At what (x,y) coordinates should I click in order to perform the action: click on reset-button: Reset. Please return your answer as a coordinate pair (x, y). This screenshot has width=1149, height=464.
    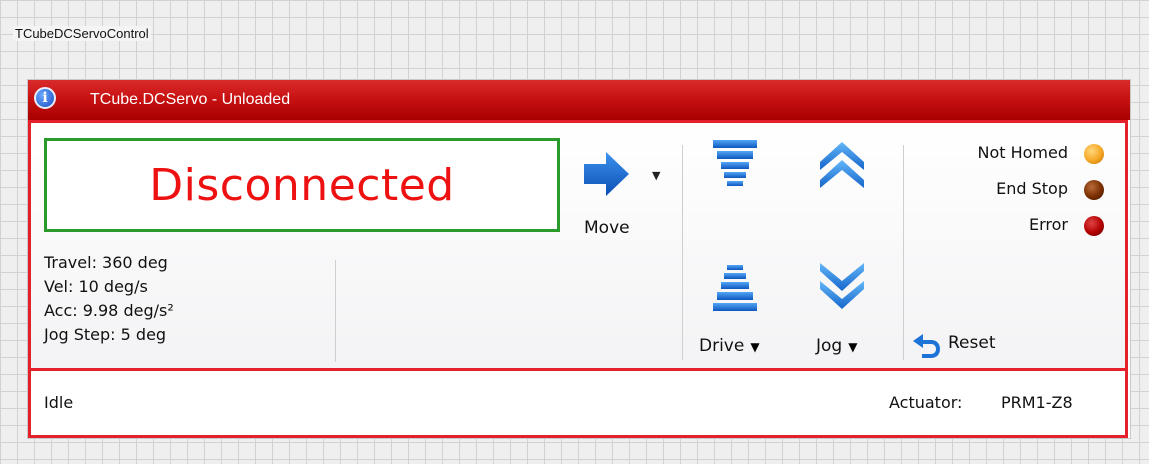
    Looking at the image, I should click on (968, 345).